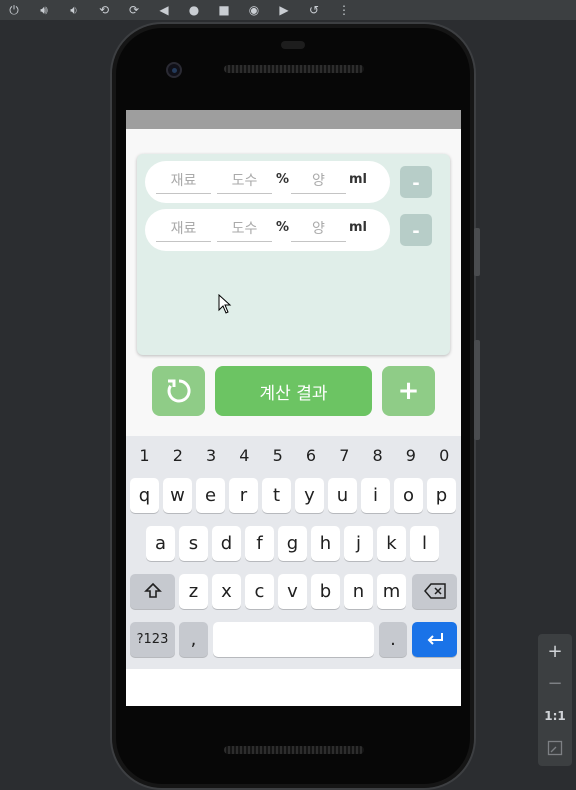 The image size is (576, 790). I want to click on shift-icon, so click(152, 590).